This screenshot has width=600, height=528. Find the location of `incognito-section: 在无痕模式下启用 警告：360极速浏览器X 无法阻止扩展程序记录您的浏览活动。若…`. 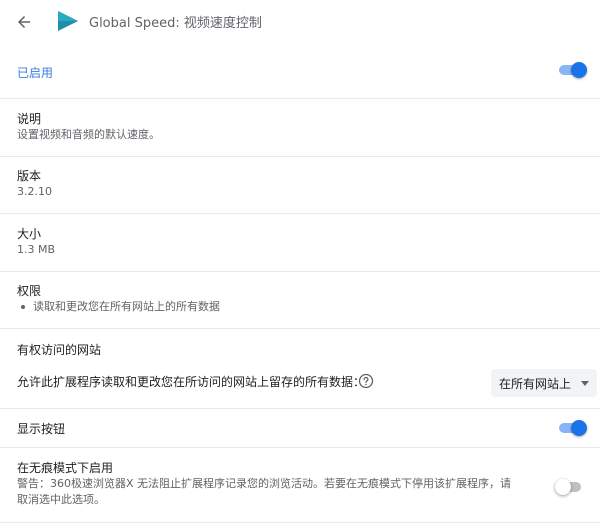

incognito-section: 在无痕模式下启用 警告：360极速浏览器X 无法阻止扩展程序记录您的浏览活动。若… is located at coordinates (300, 484).